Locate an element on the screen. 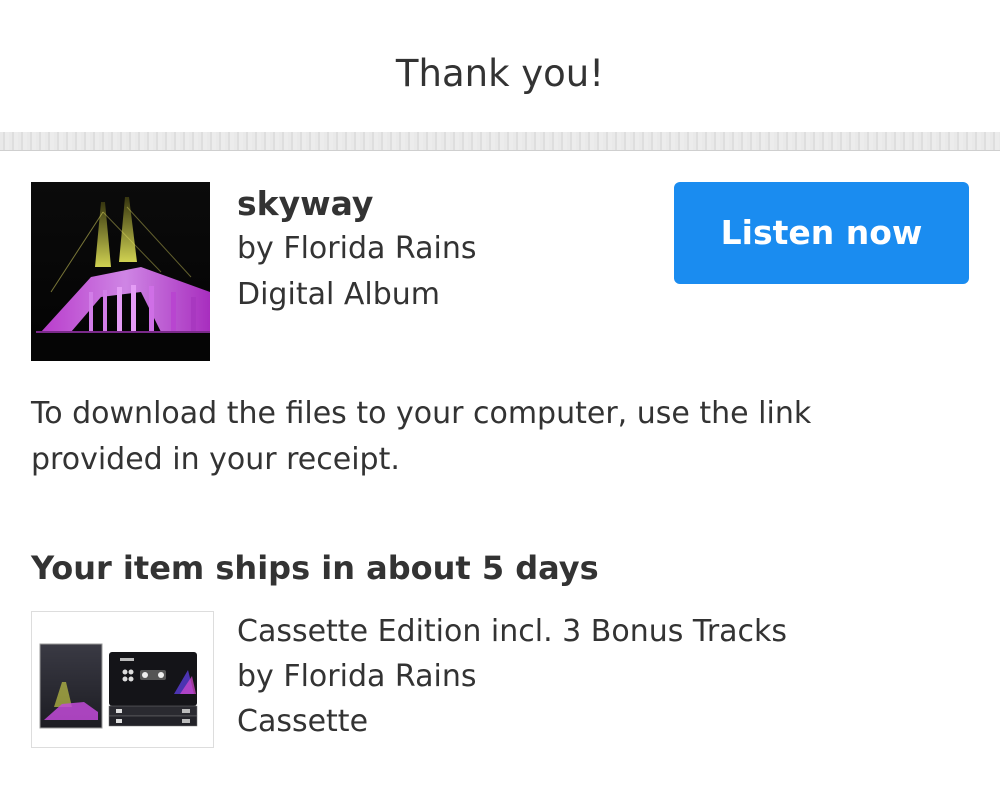 Image resolution: width=1000 pixels, height=796 pixels. cassette-product-icon is located at coordinates (118, 686).